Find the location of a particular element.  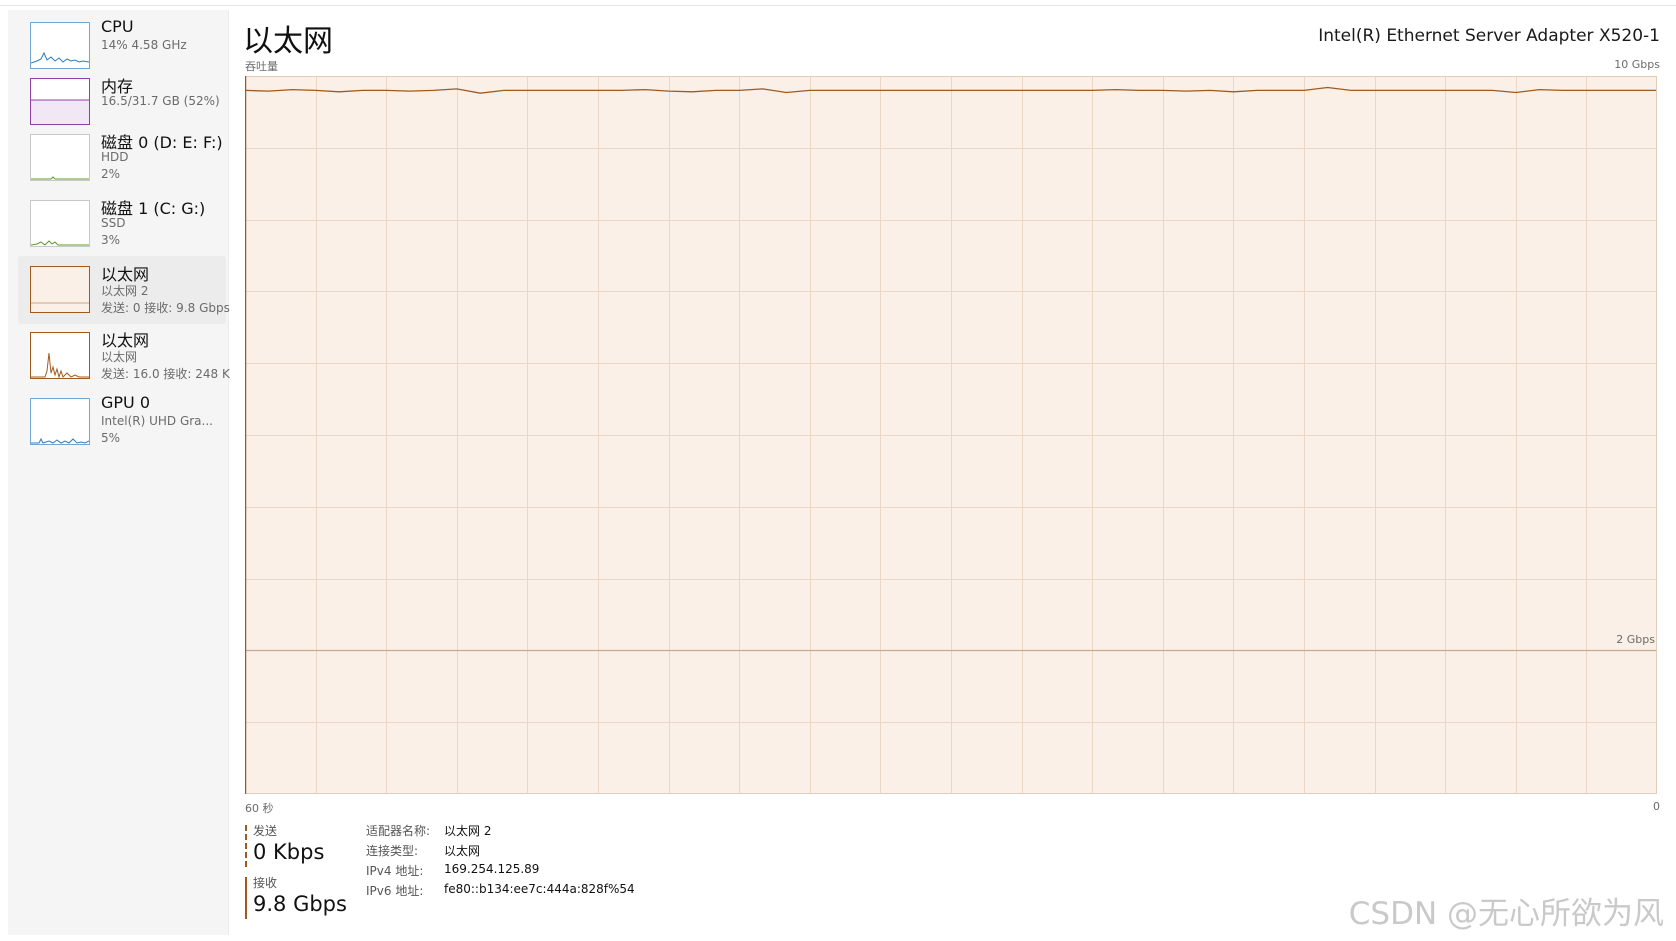

receive-stat: 接收 9.8 Gbps is located at coordinates (300, 898).